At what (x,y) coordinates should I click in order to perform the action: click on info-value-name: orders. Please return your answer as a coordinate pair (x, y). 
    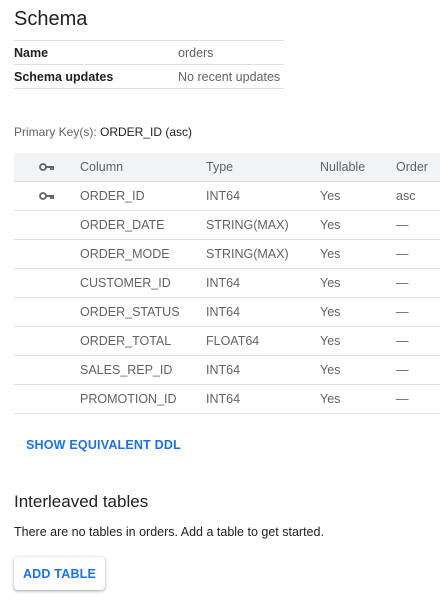
    Looking at the image, I should click on (196, 52).